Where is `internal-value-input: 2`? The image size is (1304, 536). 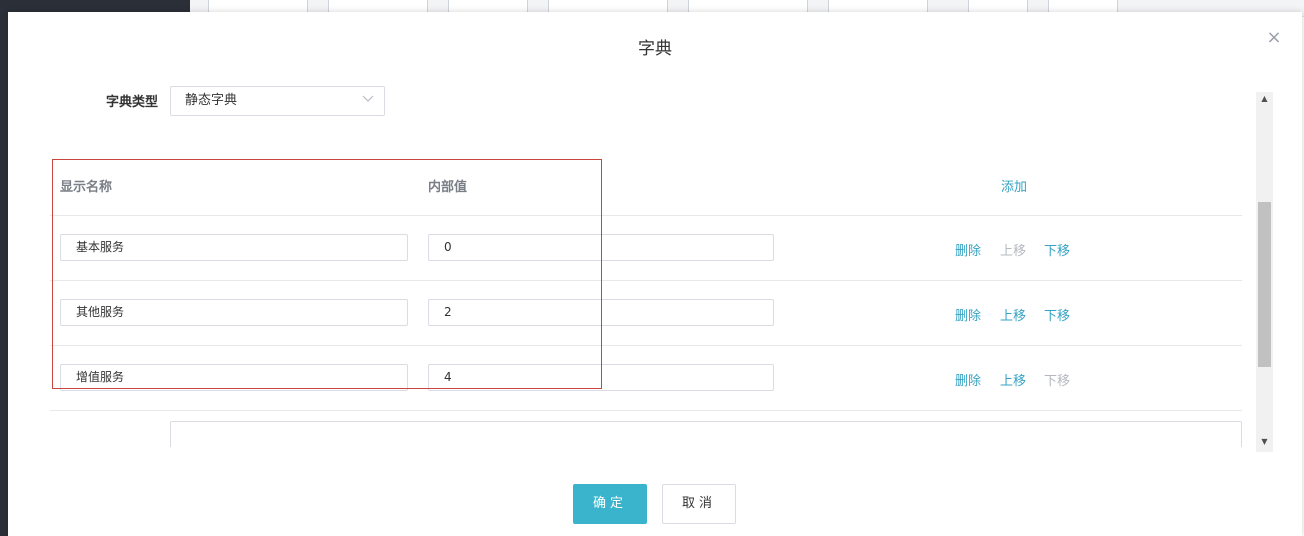 internal-value-input: 2 is located at coordinates (601, 312).